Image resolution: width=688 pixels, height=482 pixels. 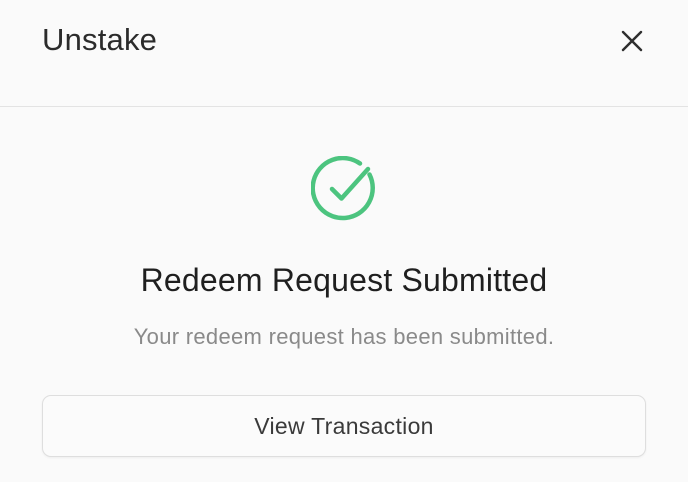 I want to click on close-button, so click(x=632, y=41).